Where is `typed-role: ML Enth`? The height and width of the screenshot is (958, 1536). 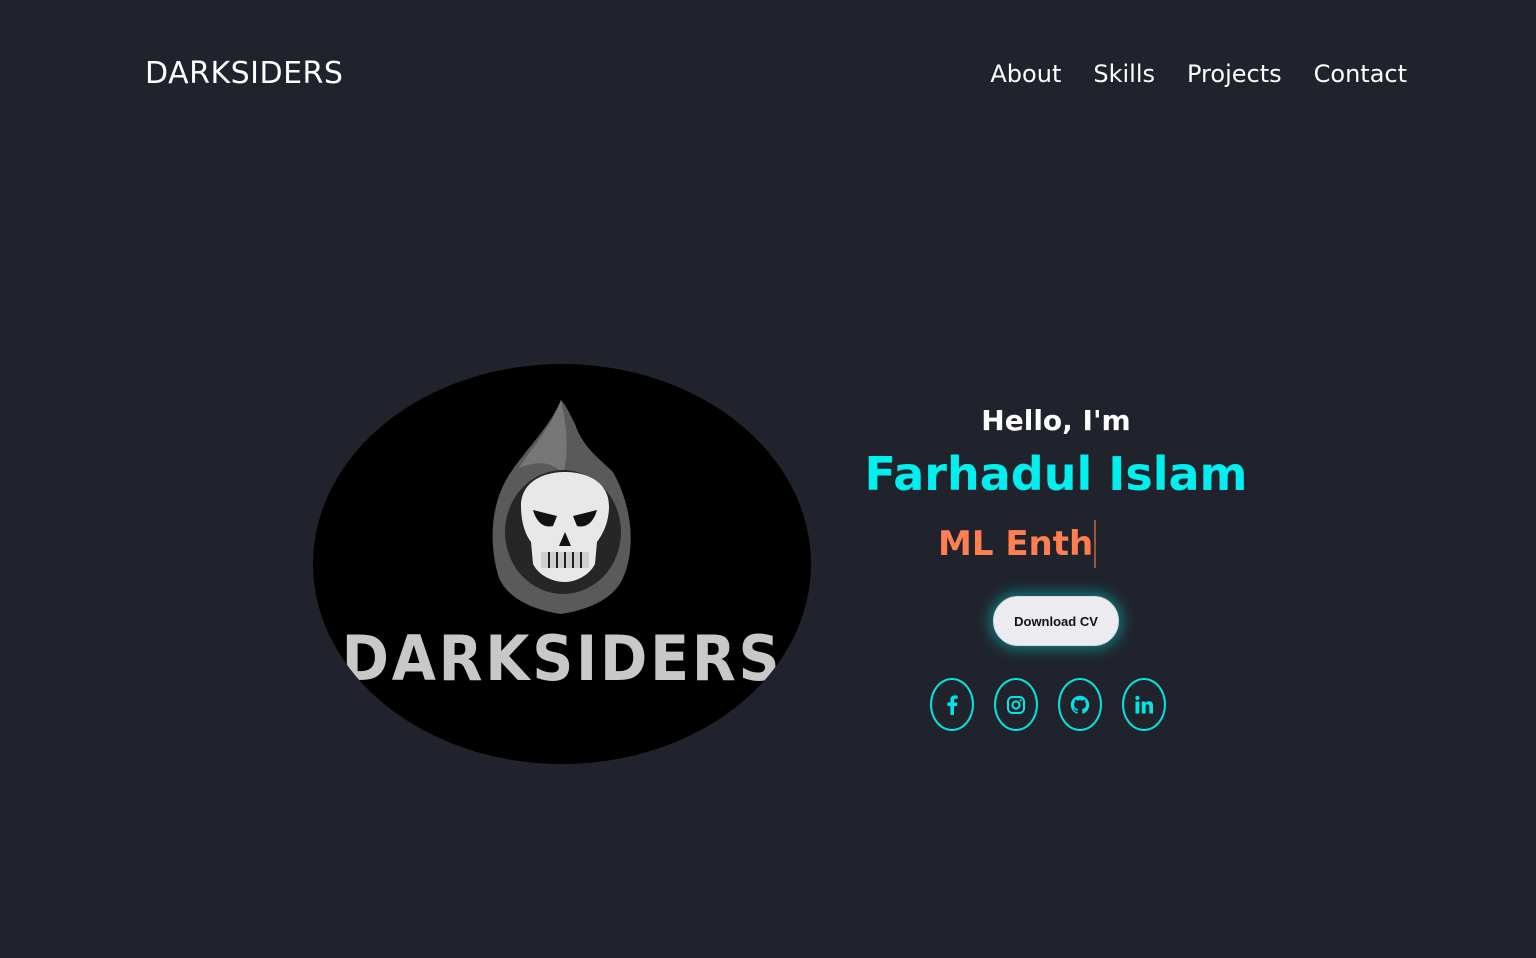 typed-role: ML Enth is located at coordinates (1017, 544).